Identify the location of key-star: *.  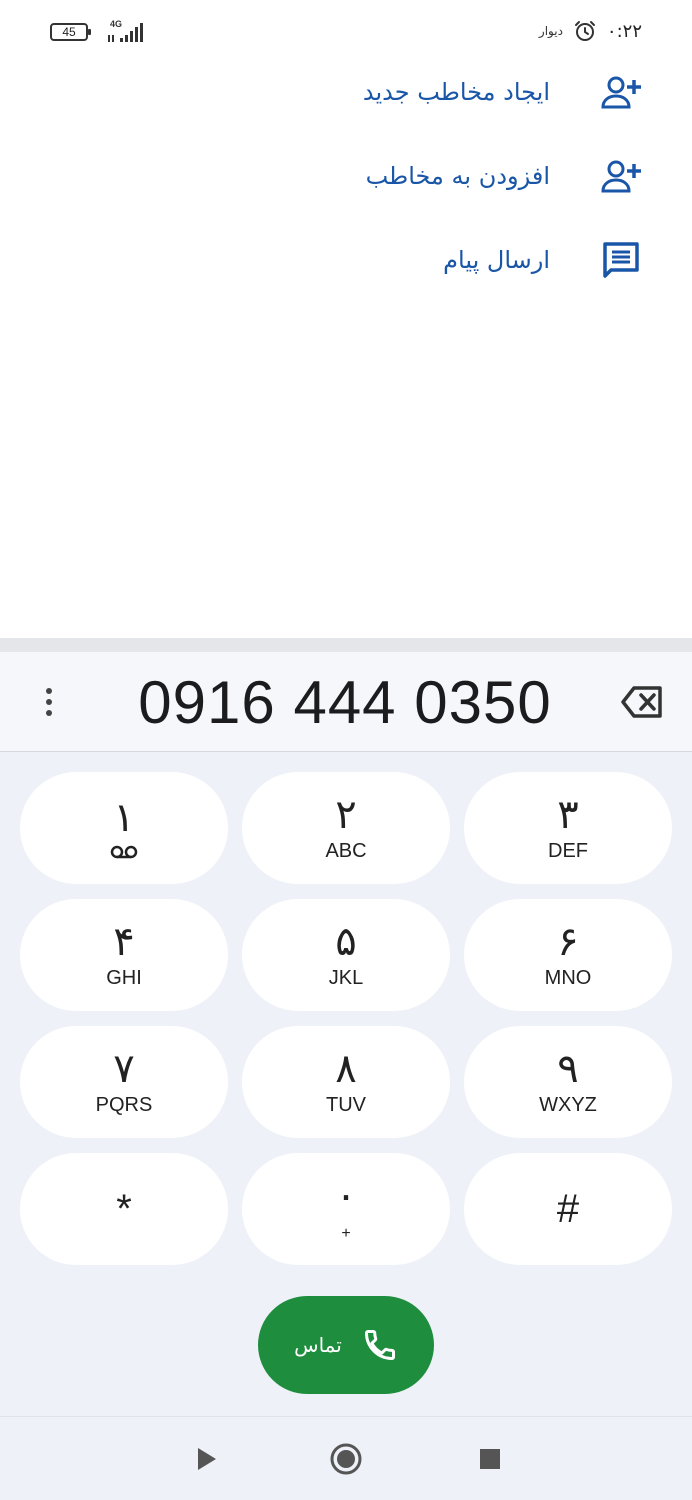
(124, 1209).